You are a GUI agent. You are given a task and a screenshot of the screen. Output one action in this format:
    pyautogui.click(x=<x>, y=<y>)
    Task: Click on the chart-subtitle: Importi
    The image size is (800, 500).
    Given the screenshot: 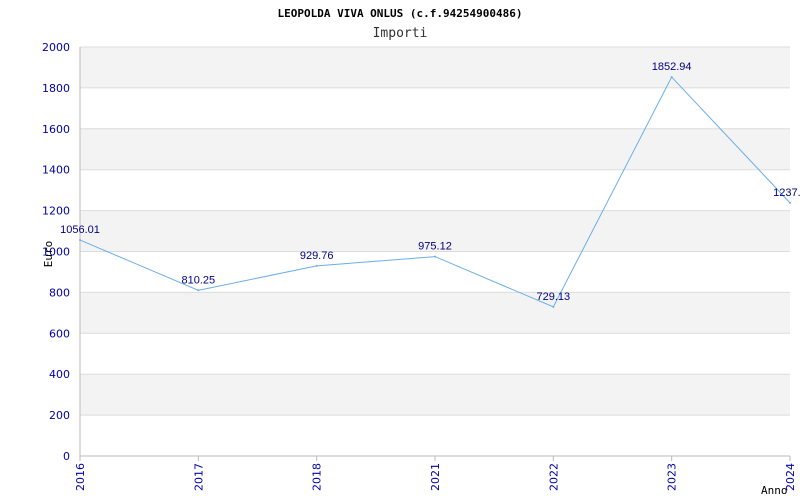 What is the action you would take?
    pyautogui.click(x=400, y=33)
    